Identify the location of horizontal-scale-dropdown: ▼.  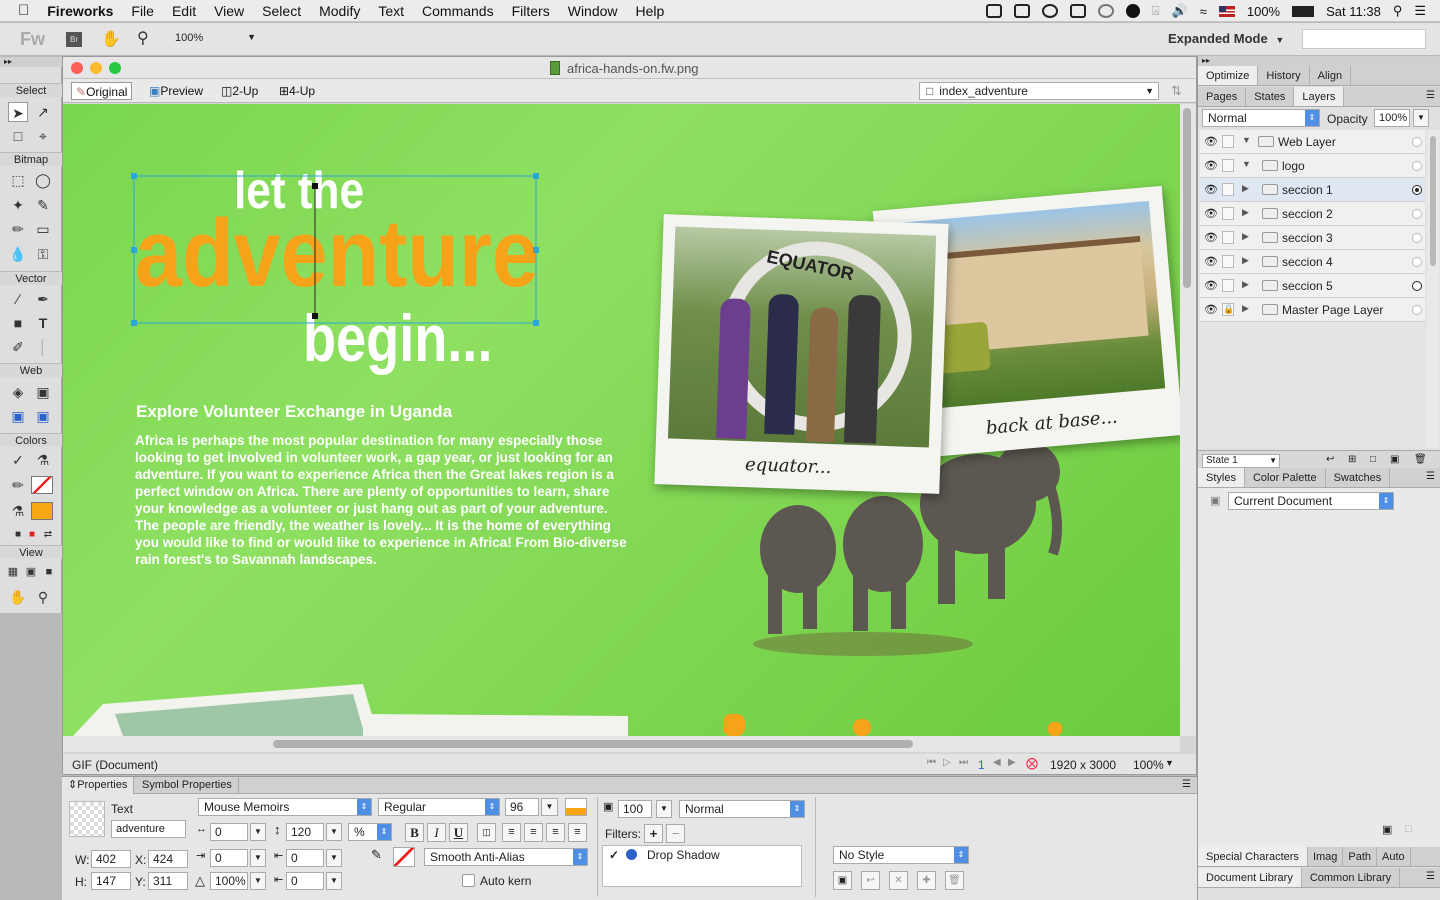
(258, 881).